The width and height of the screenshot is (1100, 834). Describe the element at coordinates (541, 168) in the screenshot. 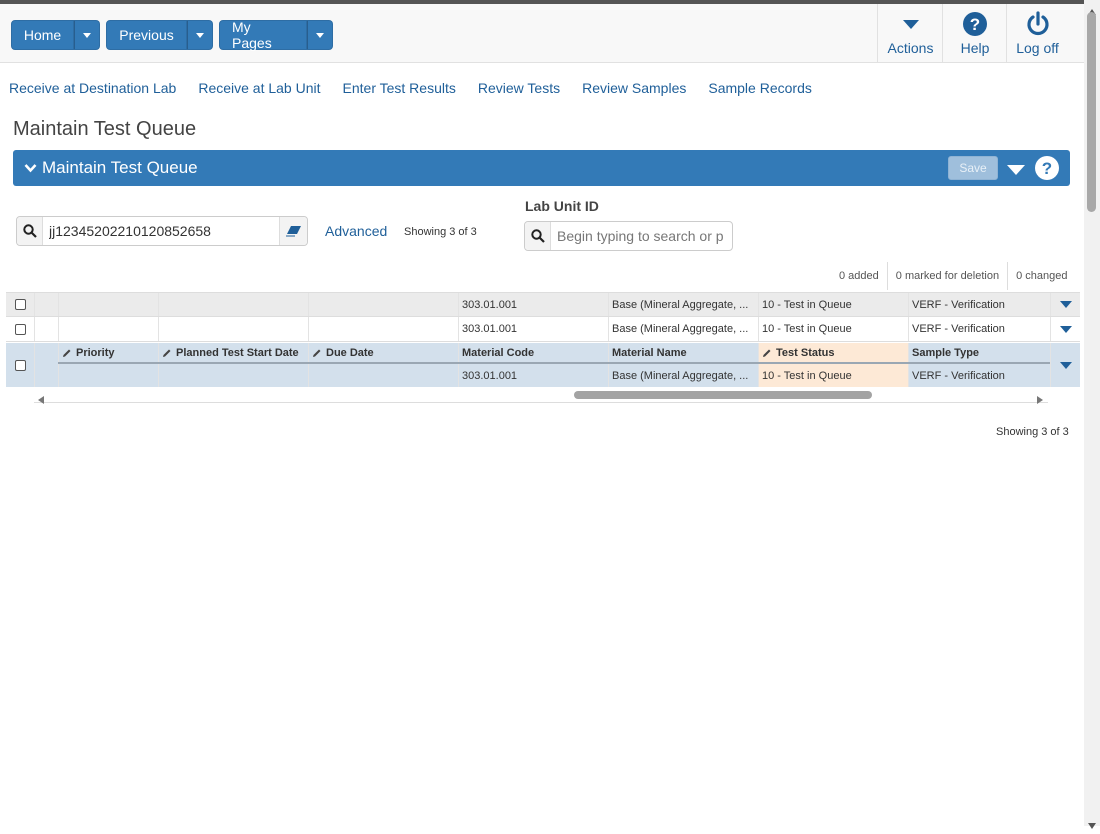

I see `panel-header: Maintain Test Queue Save ?` at that location.